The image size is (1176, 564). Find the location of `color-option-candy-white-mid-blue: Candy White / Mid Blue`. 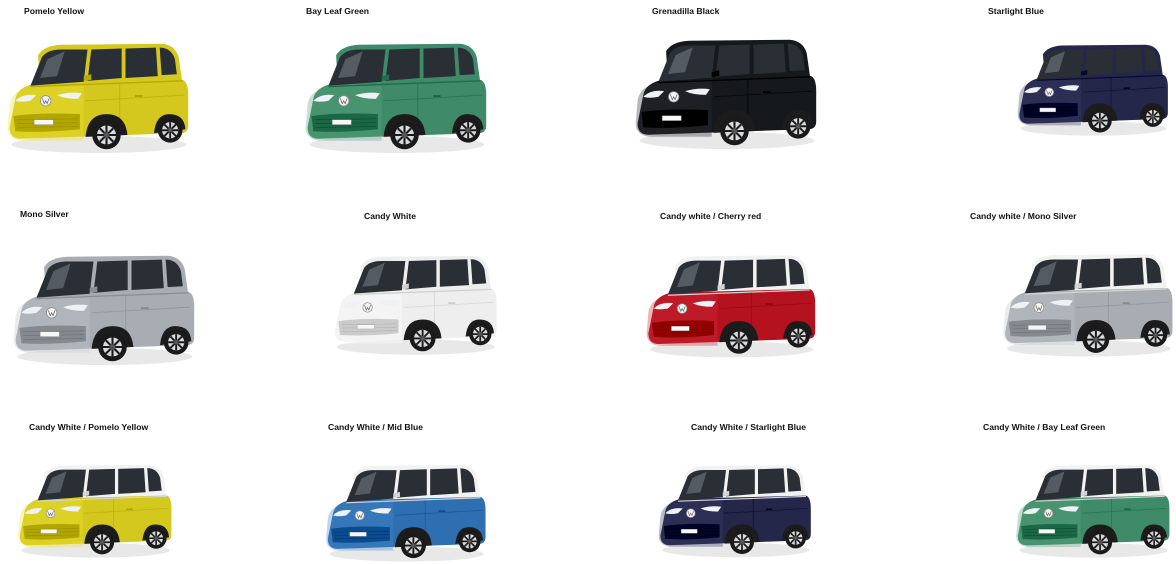

color-option-candy-white-mid-blue: Candy White / Mid Blue is located at coordinates (441, 467).